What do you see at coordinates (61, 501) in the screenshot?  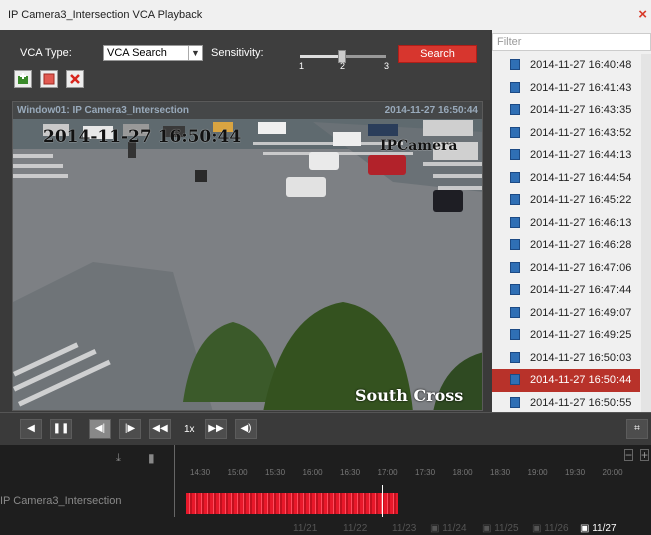 I see `timeline-camera-label: IP Camera3_Intersection` at bounding box center [61, 501].